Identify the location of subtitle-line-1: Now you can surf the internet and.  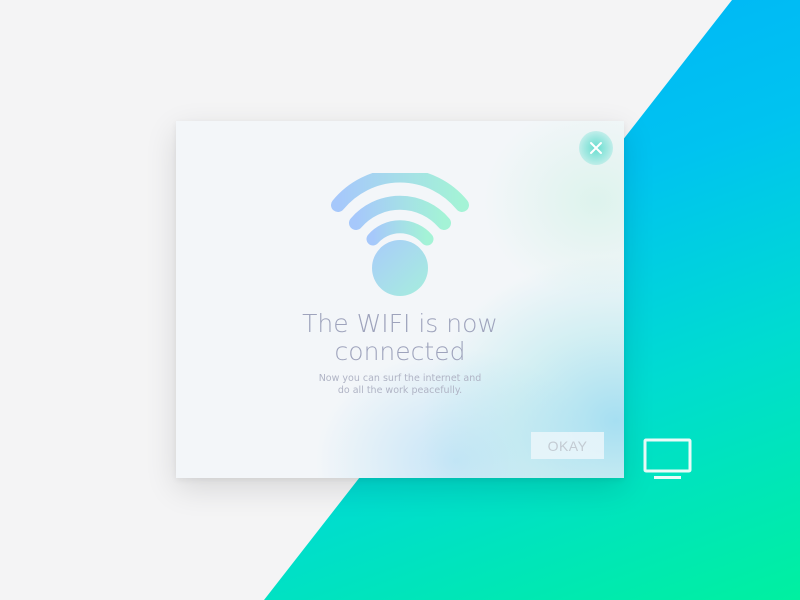
(400, 378).